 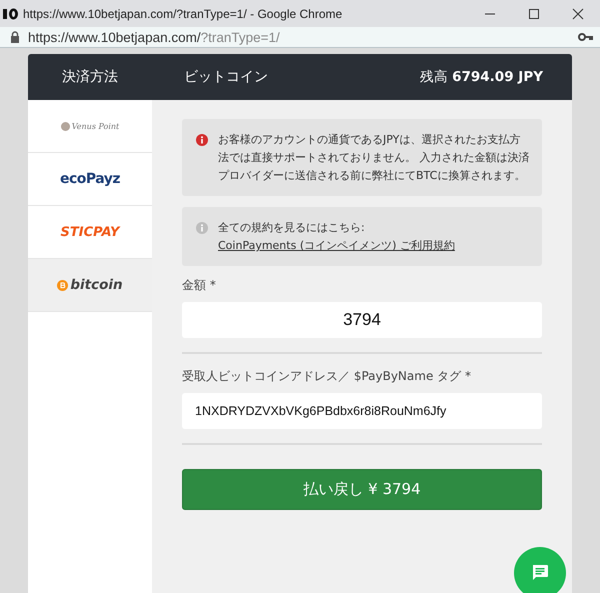 What do you see at coordinates (362, 489) in the screenshot?
I see `withdraw-button: 払い戻し ¥ 3794` at bounding box center [362, 489].